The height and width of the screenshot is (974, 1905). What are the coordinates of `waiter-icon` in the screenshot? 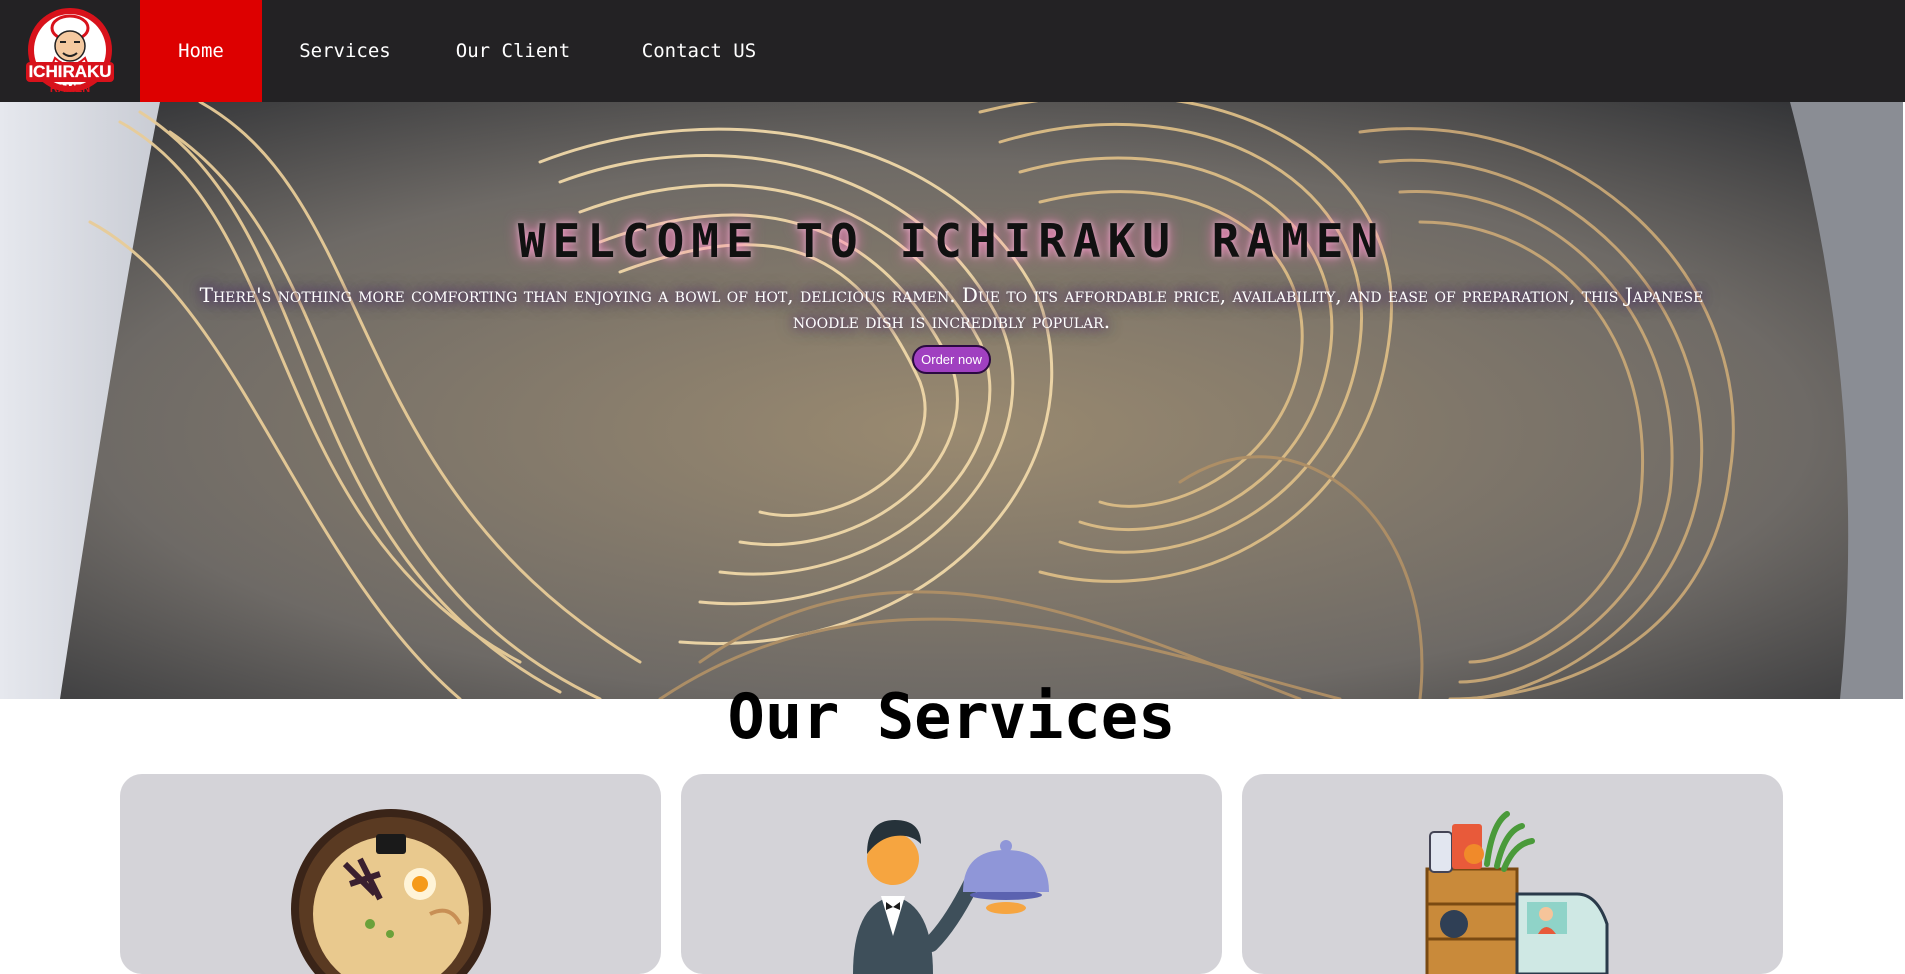 It's located at (951, 897).